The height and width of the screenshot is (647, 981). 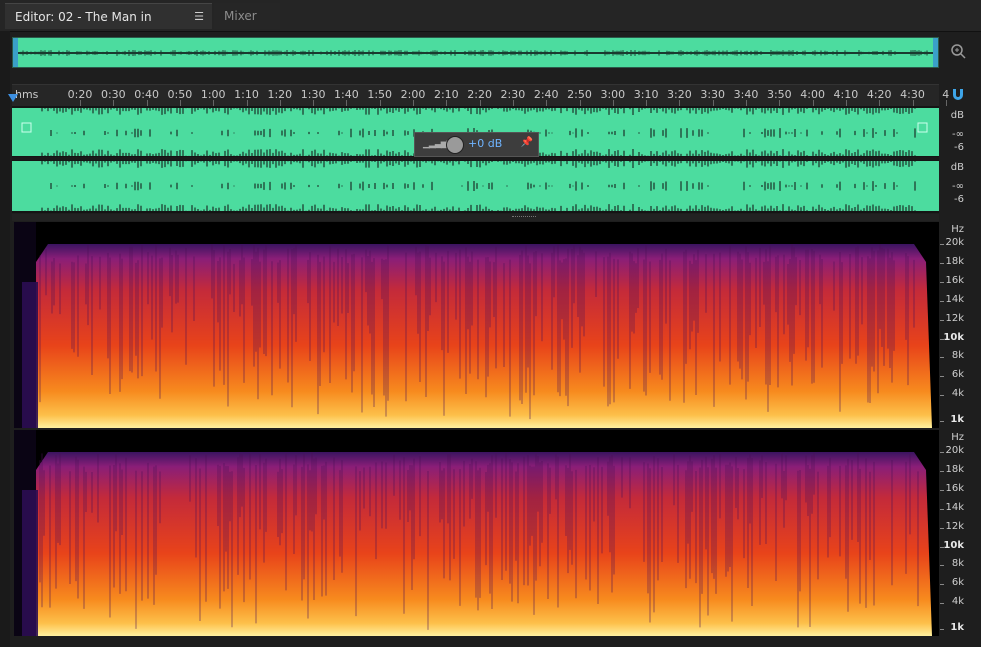 I want to click on amplitude-scale: dB -∞ -6 dB -∞ -6, so click(x=960, y=159).